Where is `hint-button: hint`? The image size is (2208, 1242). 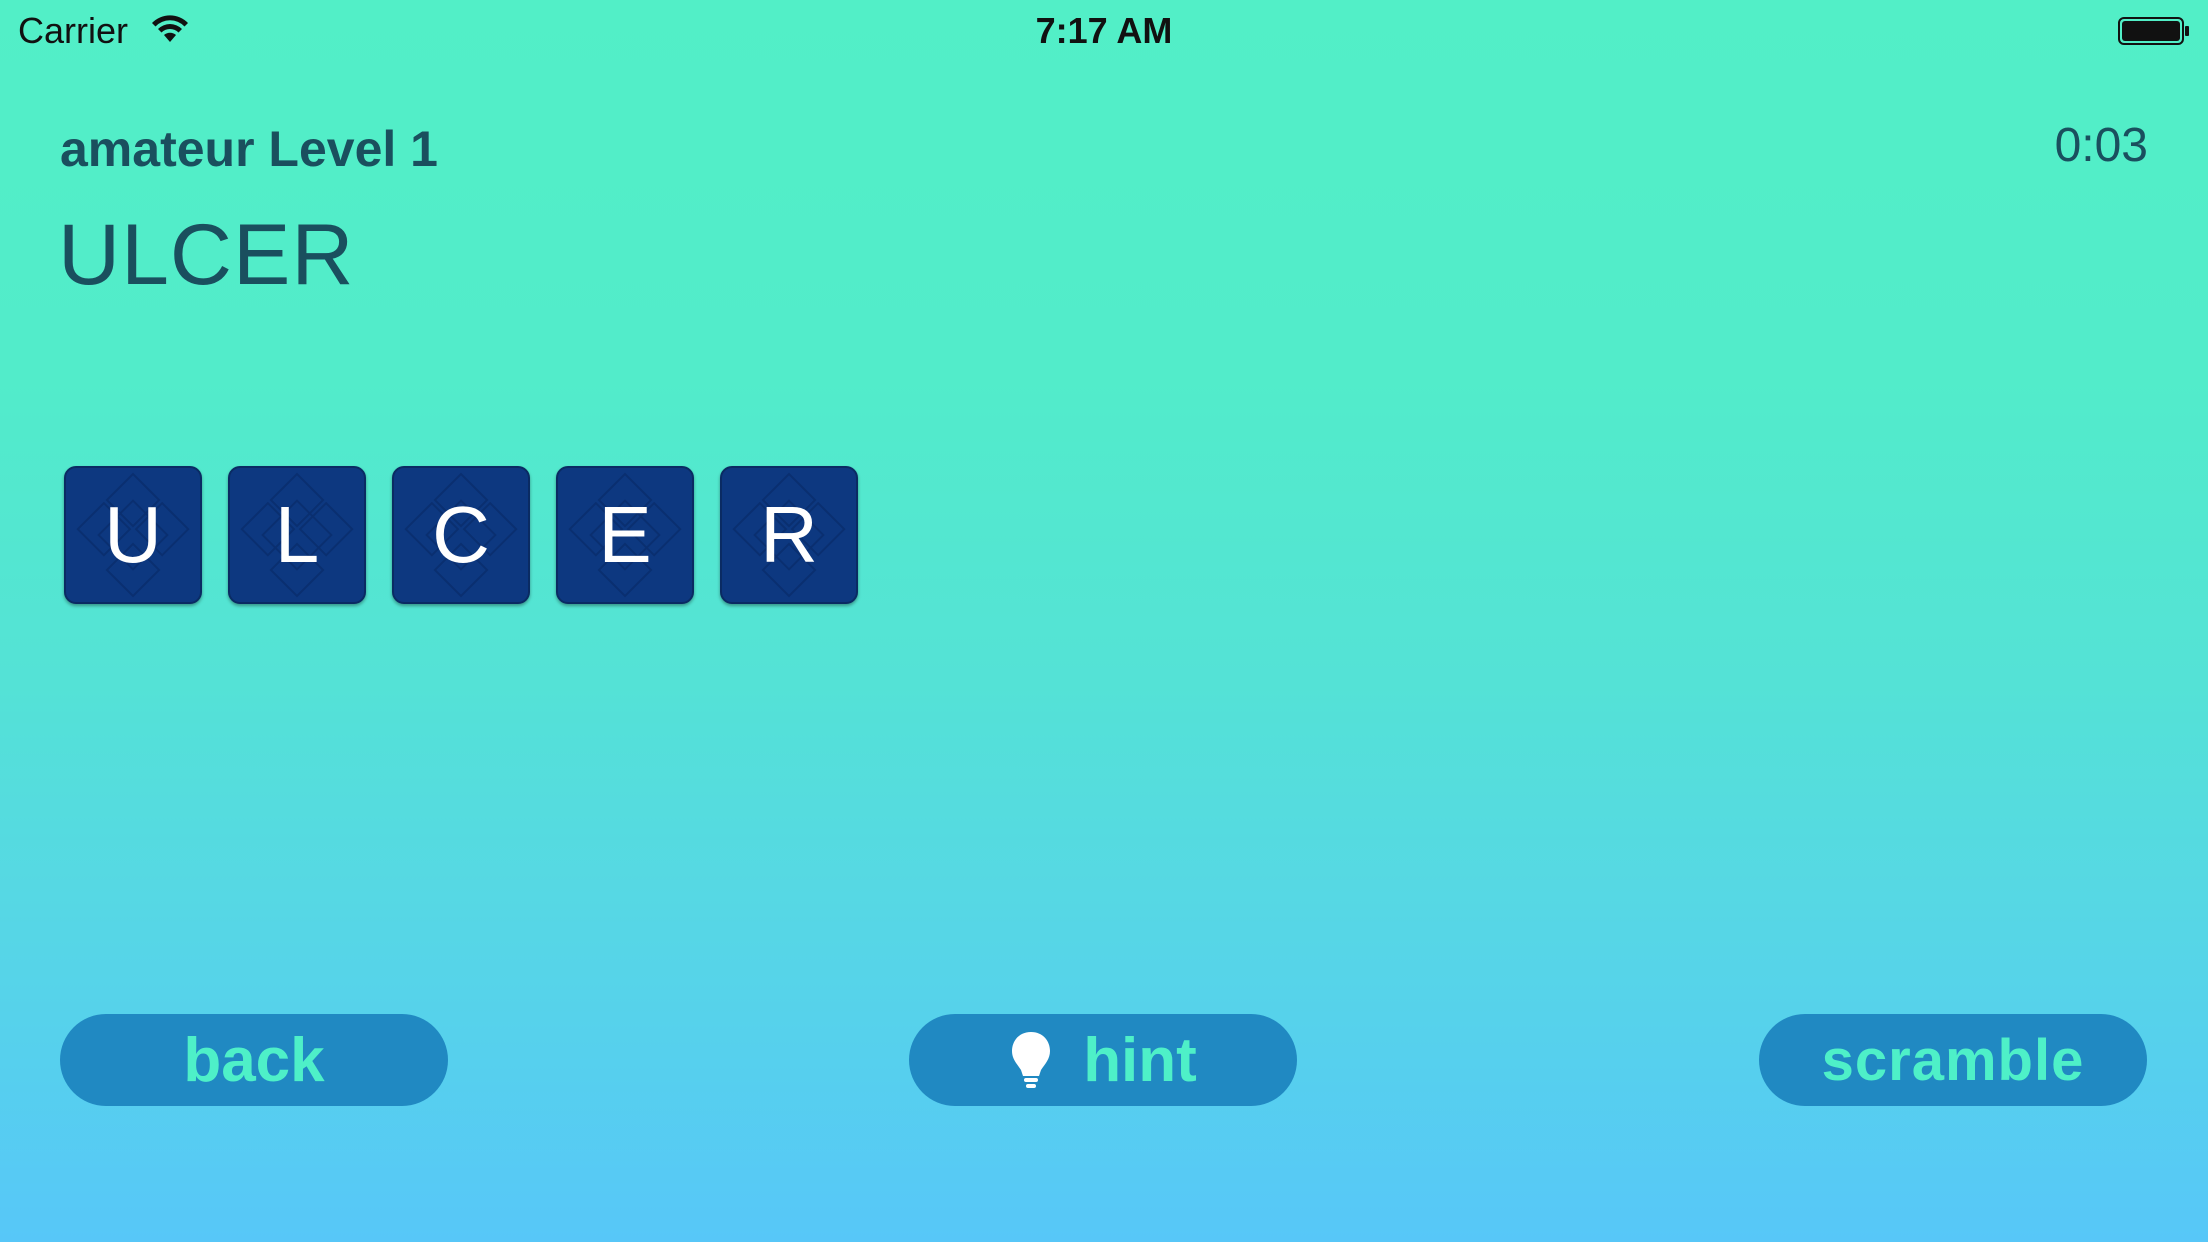
hint-button: hint is located at coordinates (1103, 1060).